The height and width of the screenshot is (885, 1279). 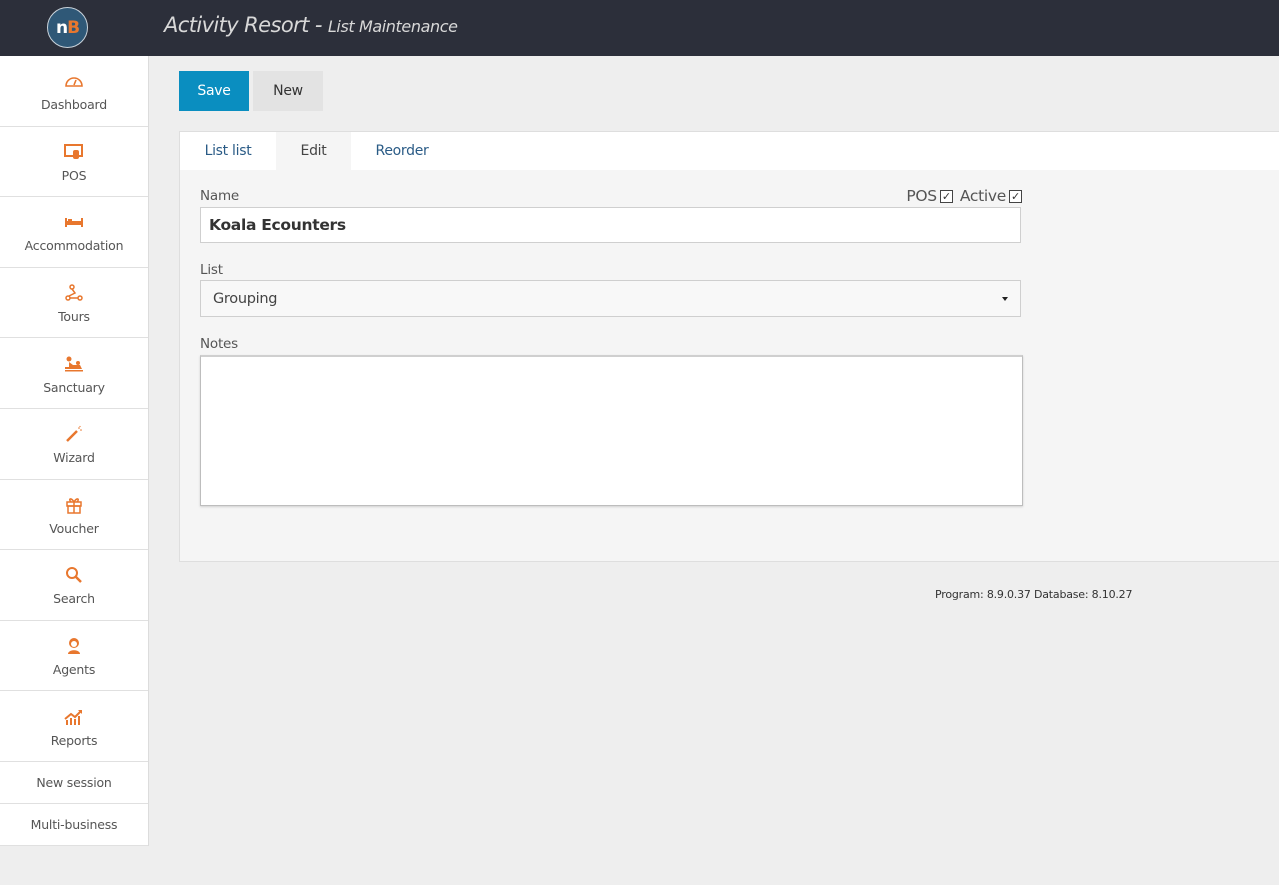 What do you see at coordinates (392, 26) in the screenshot?
I see `page-subtitle: List Maintenance` at bounding box center [392, 26].